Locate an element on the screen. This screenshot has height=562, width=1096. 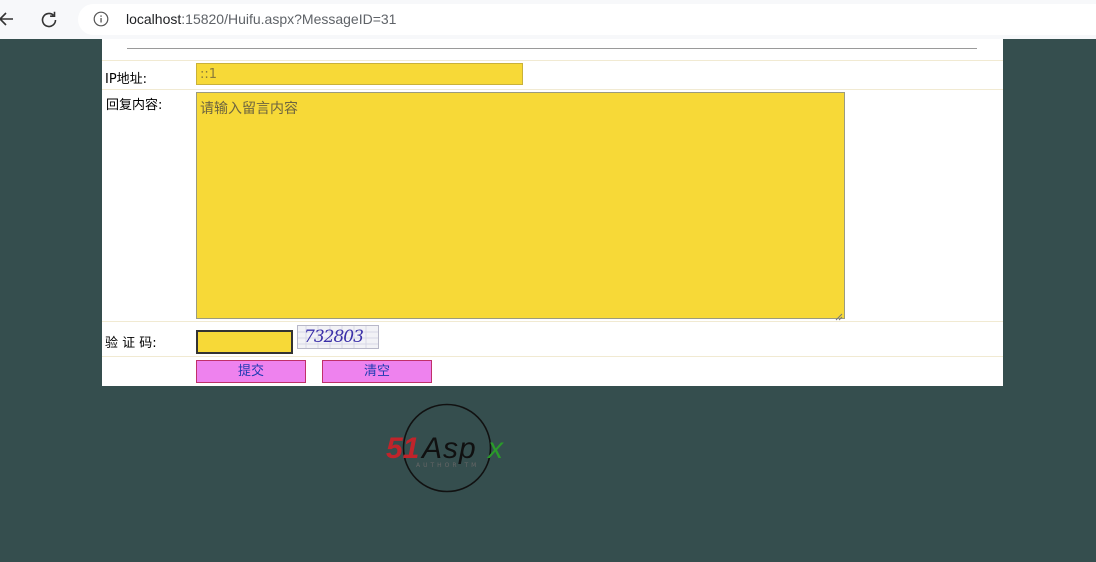
captcha-label: 验 证 码: is located at coordinates (131, 343).